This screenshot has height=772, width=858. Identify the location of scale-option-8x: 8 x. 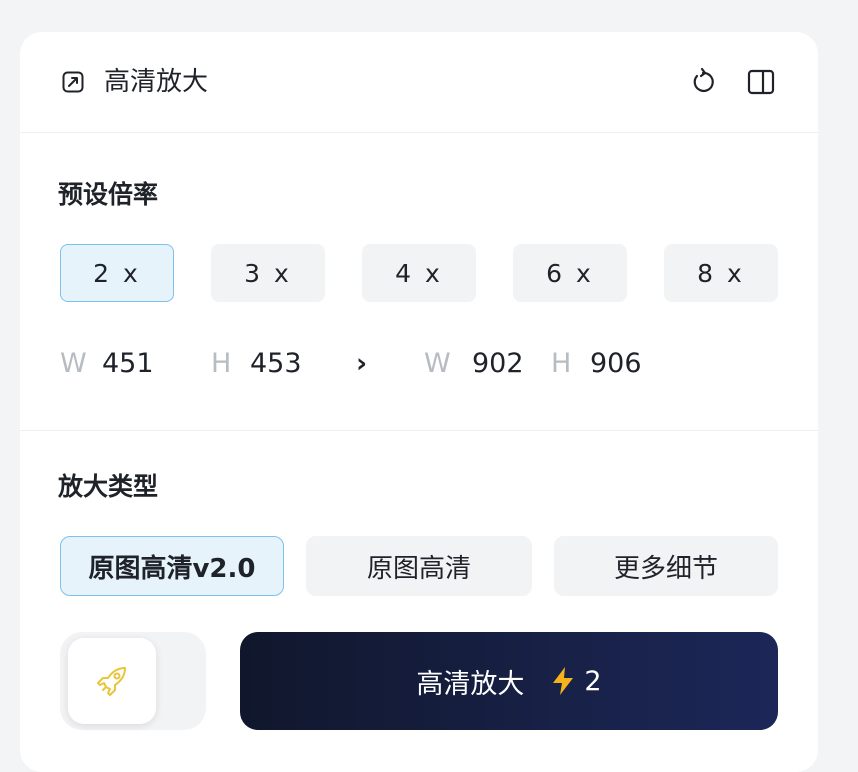
(721, 273).